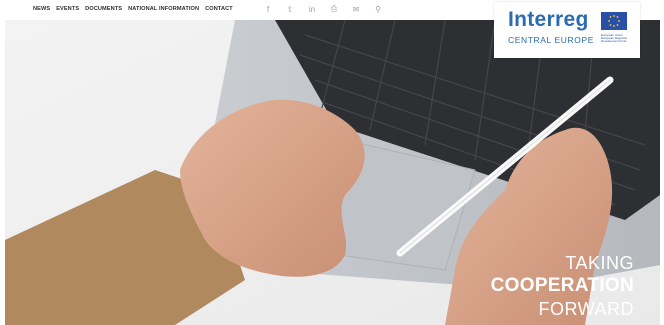 The image size is (664, 325). Describe the element at coordinates (551, 40) in the screenshot. I see `logo-subtitle: CENTRAL EUROPE` at that location.